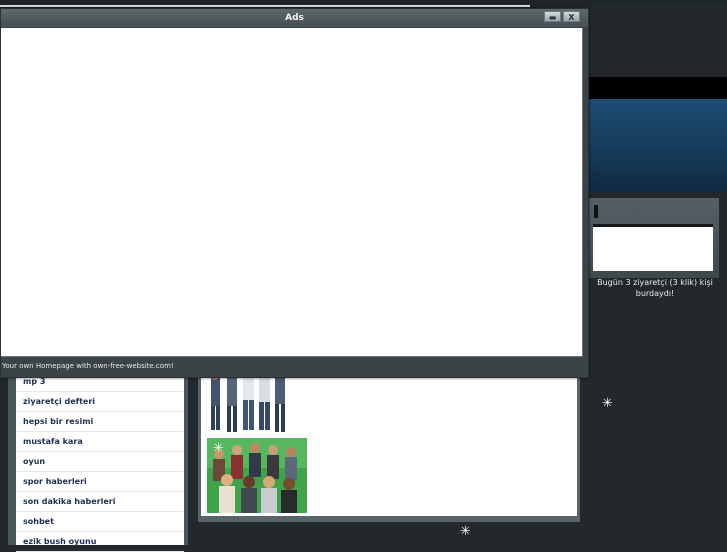  Describe the element at coordinates (100, 502) in the screenshot. I see `menu-item-breaking-news: son dakika haberleri` at that location.